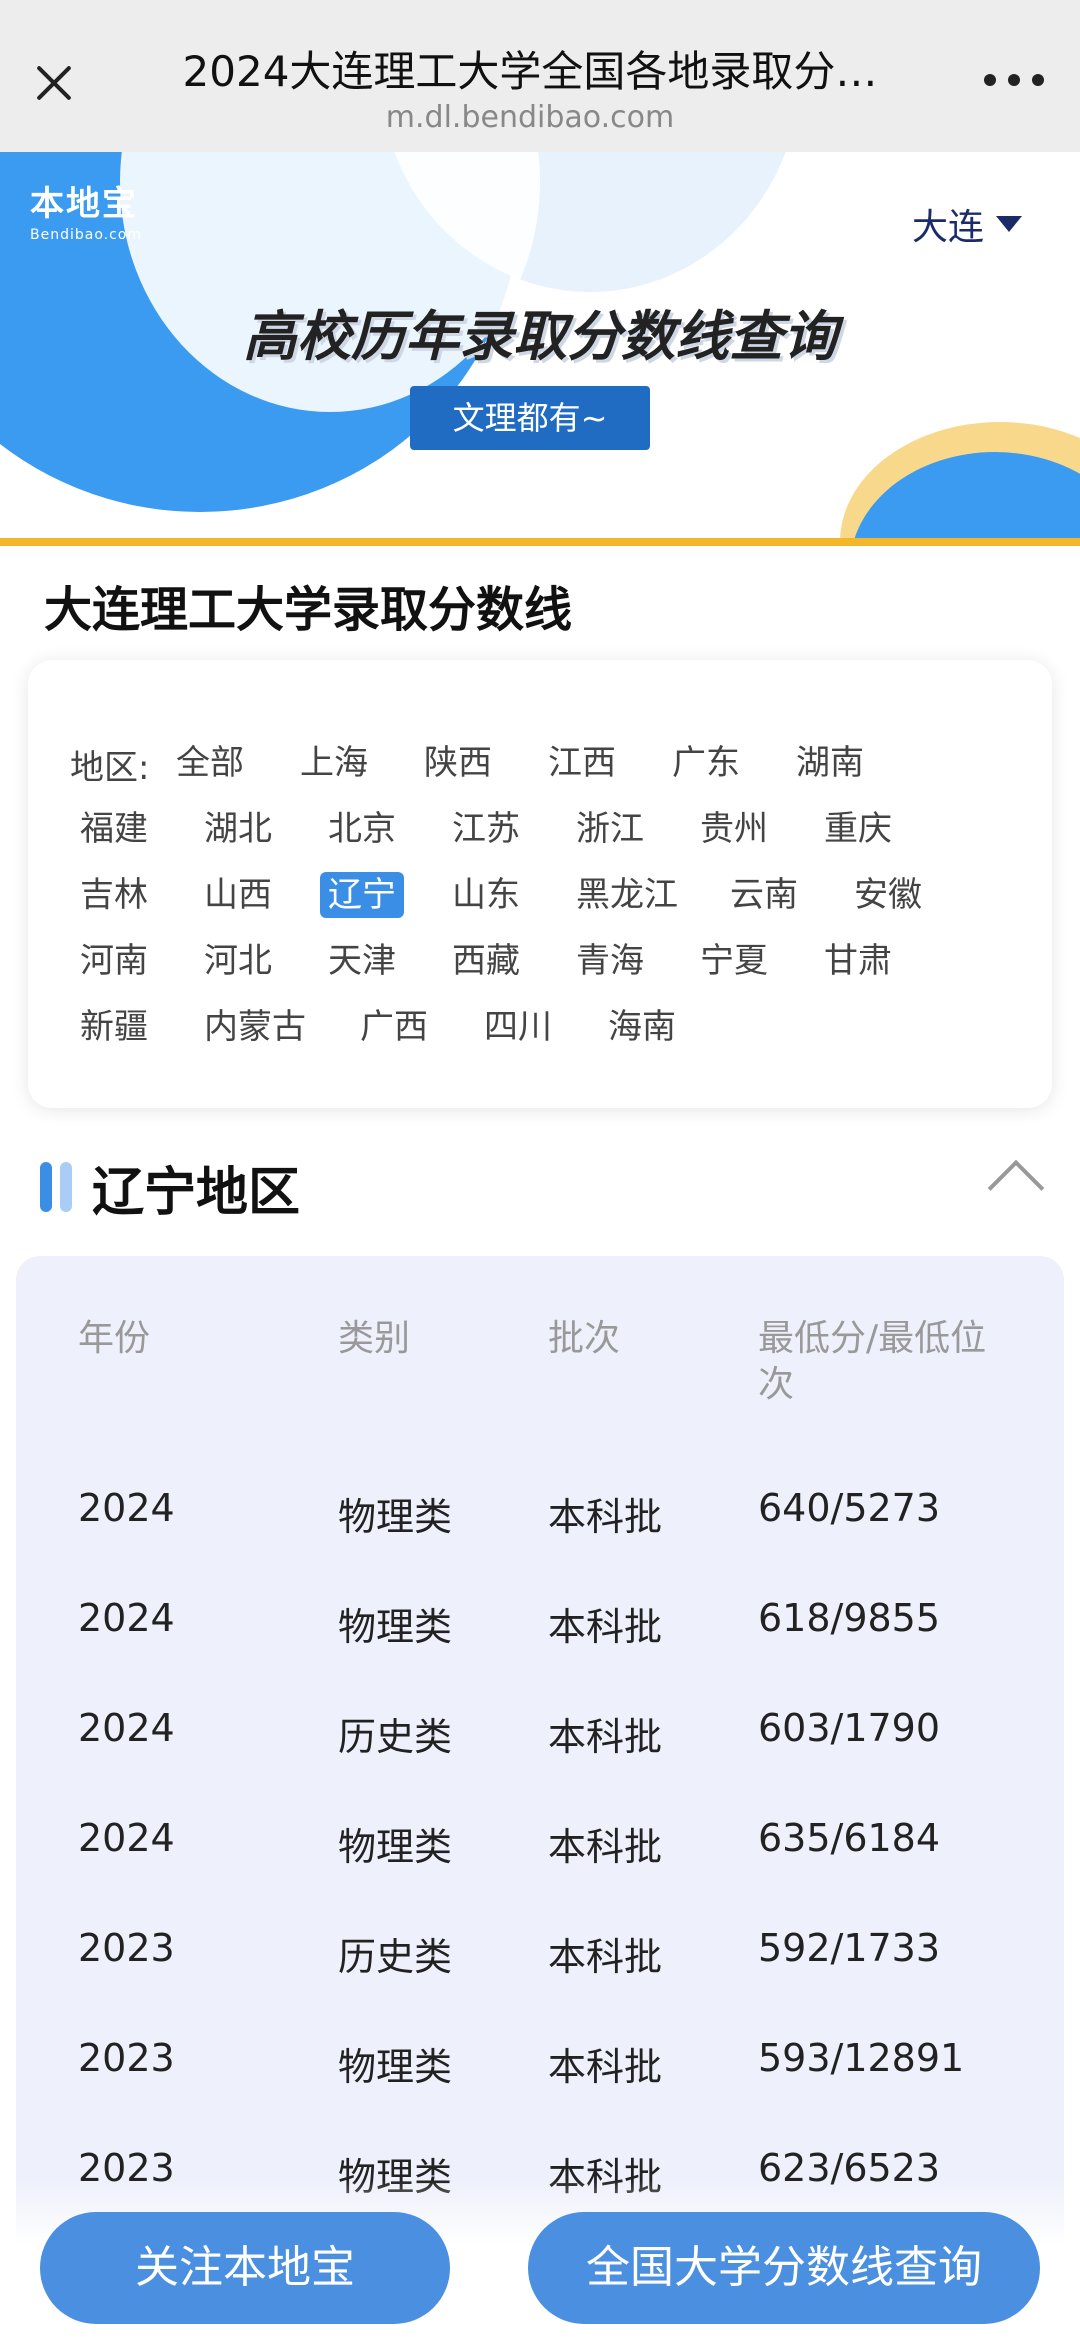 This screenshot has width=1080, height=2340. Describe the element at coordinates (255, 1027) in the screenshot. I see `region-item: 内蒙古` at that location.